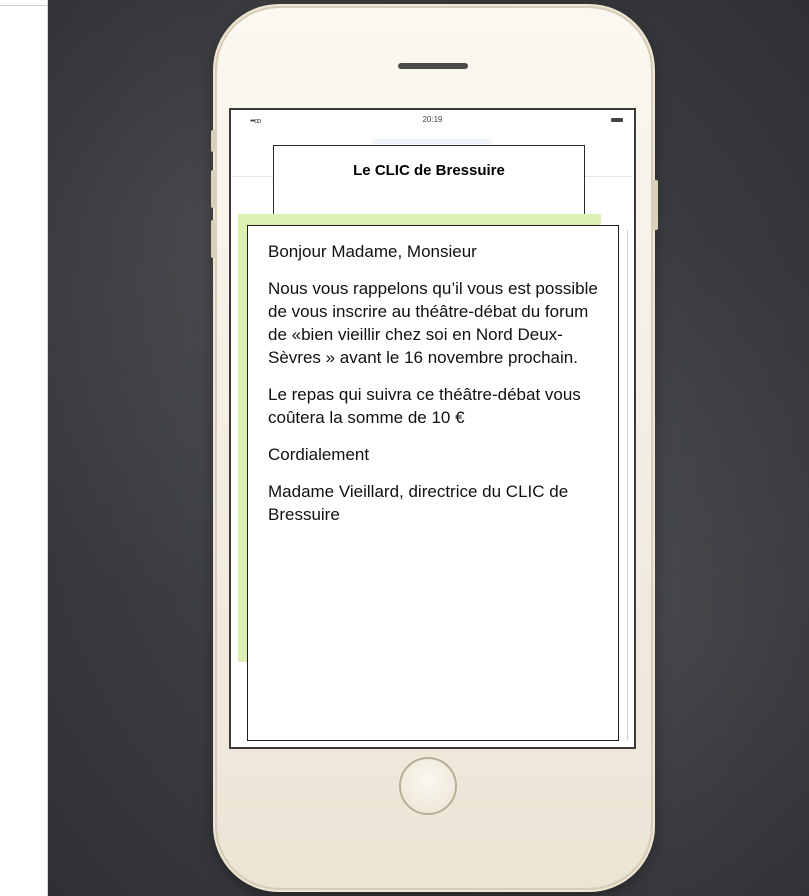 Image resolution: width=809 pixels, height=896 pixels. What do you see at coordinates (214, 141) in the screenshot?
I see `phone-side-button` at bounding box center [214, 141].